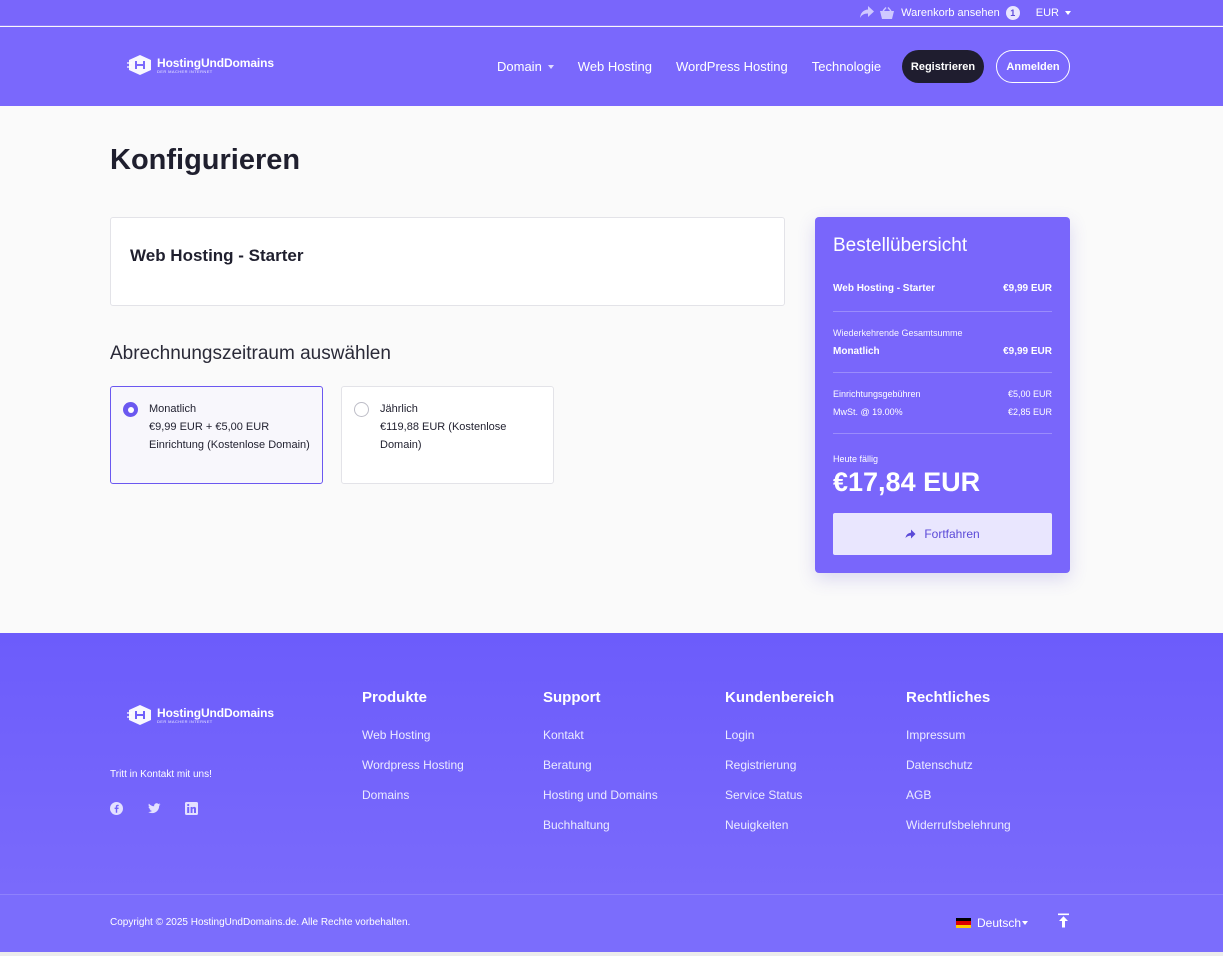 The image size is (1223, 956). I want to click on footer-column-heading: Produkte, so click(395, 697).